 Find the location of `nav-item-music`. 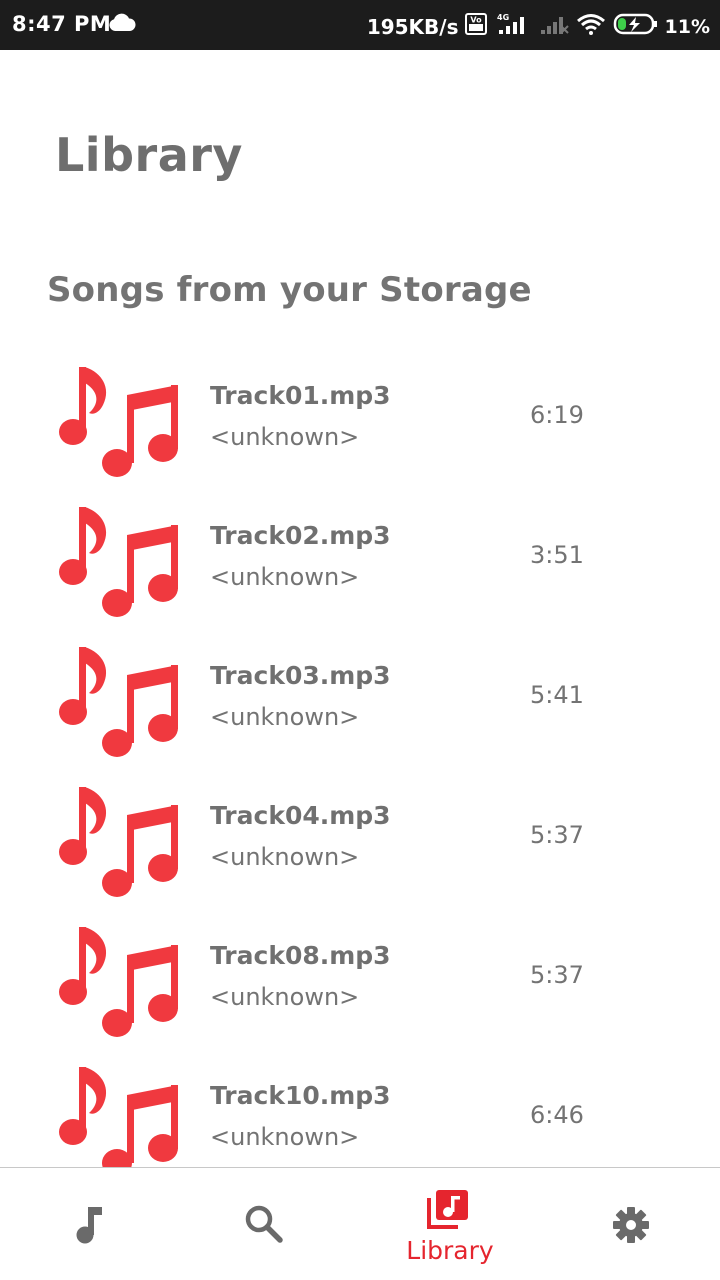

nav-item-music is located at coordinates (90, 1224).